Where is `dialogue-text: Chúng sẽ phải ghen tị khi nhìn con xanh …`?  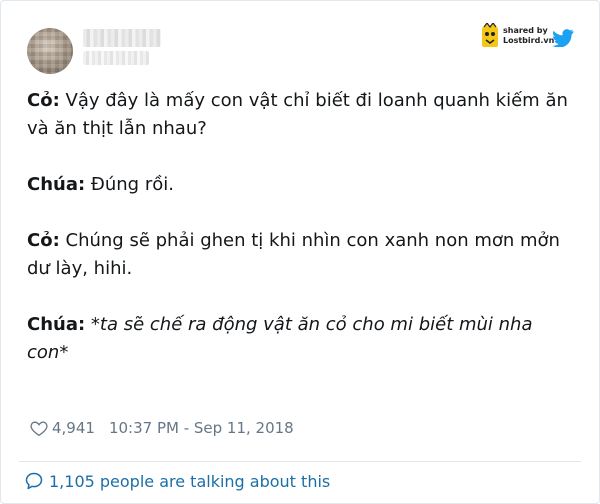 dialogue-text: Chúng sẽ phải ghen tị khi nhìn con xanh … is located at coordinates (293, 254).